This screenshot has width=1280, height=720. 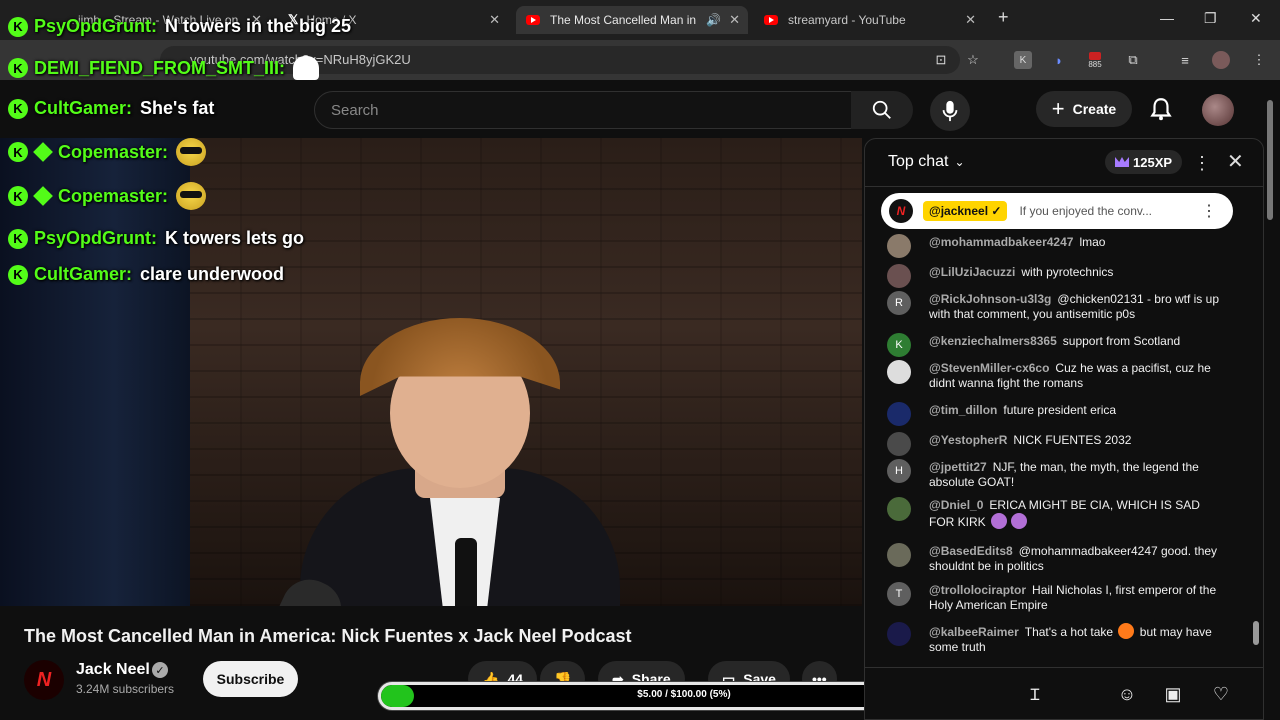 I want to click on media-control-icon: ≡, so click(x=1185, y=60).